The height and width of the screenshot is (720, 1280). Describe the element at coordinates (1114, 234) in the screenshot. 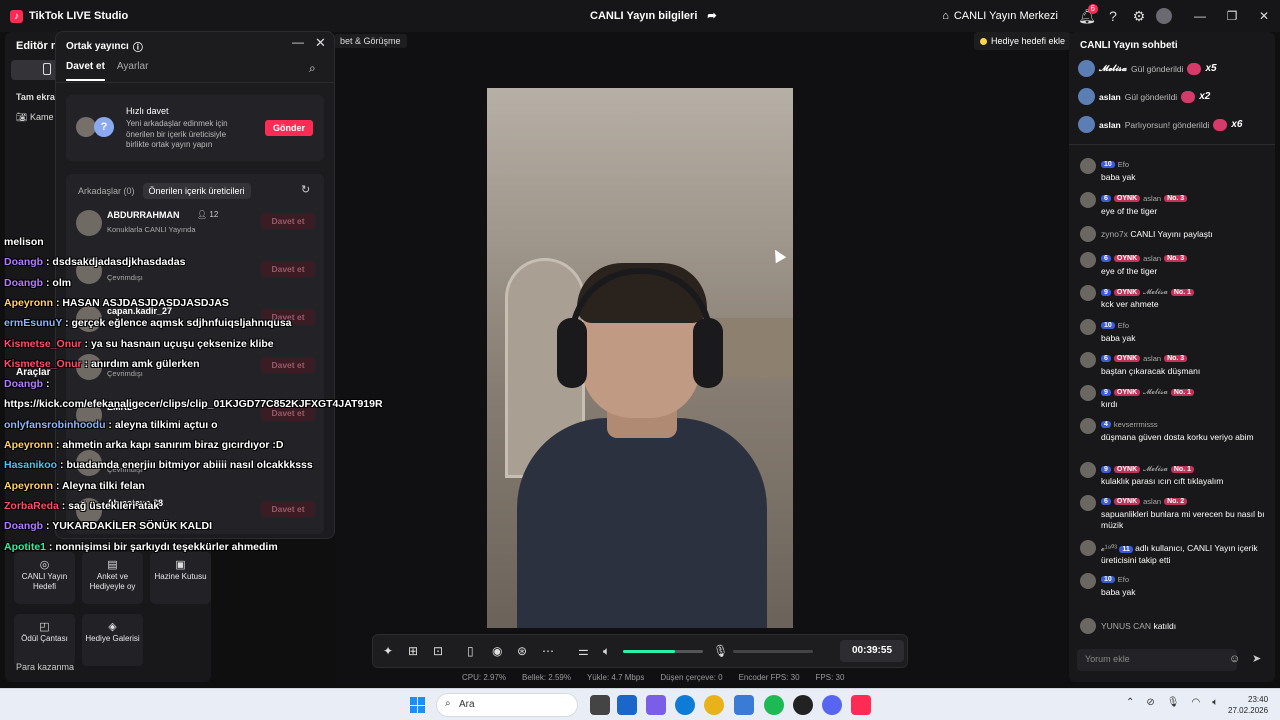

I see `share-user: zyno7x` at that location.